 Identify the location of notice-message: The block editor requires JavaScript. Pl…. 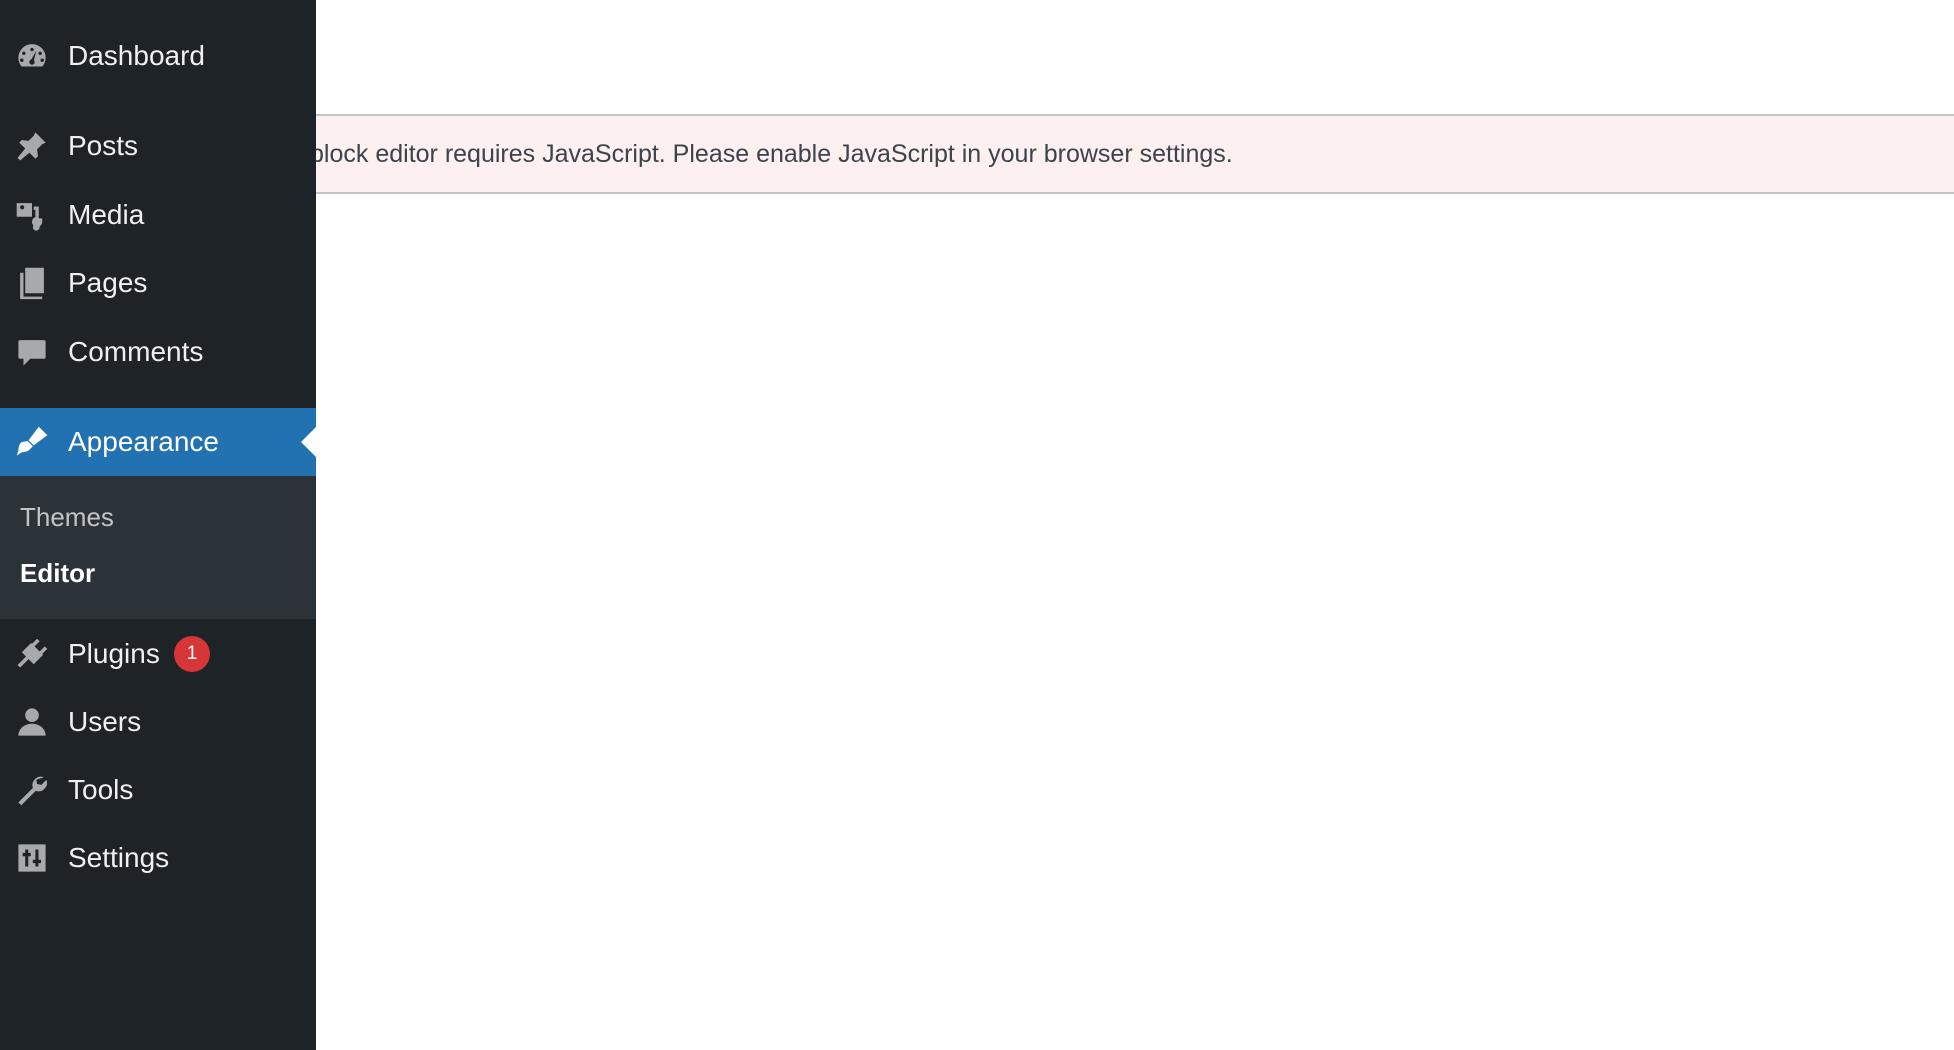
(774, 154).